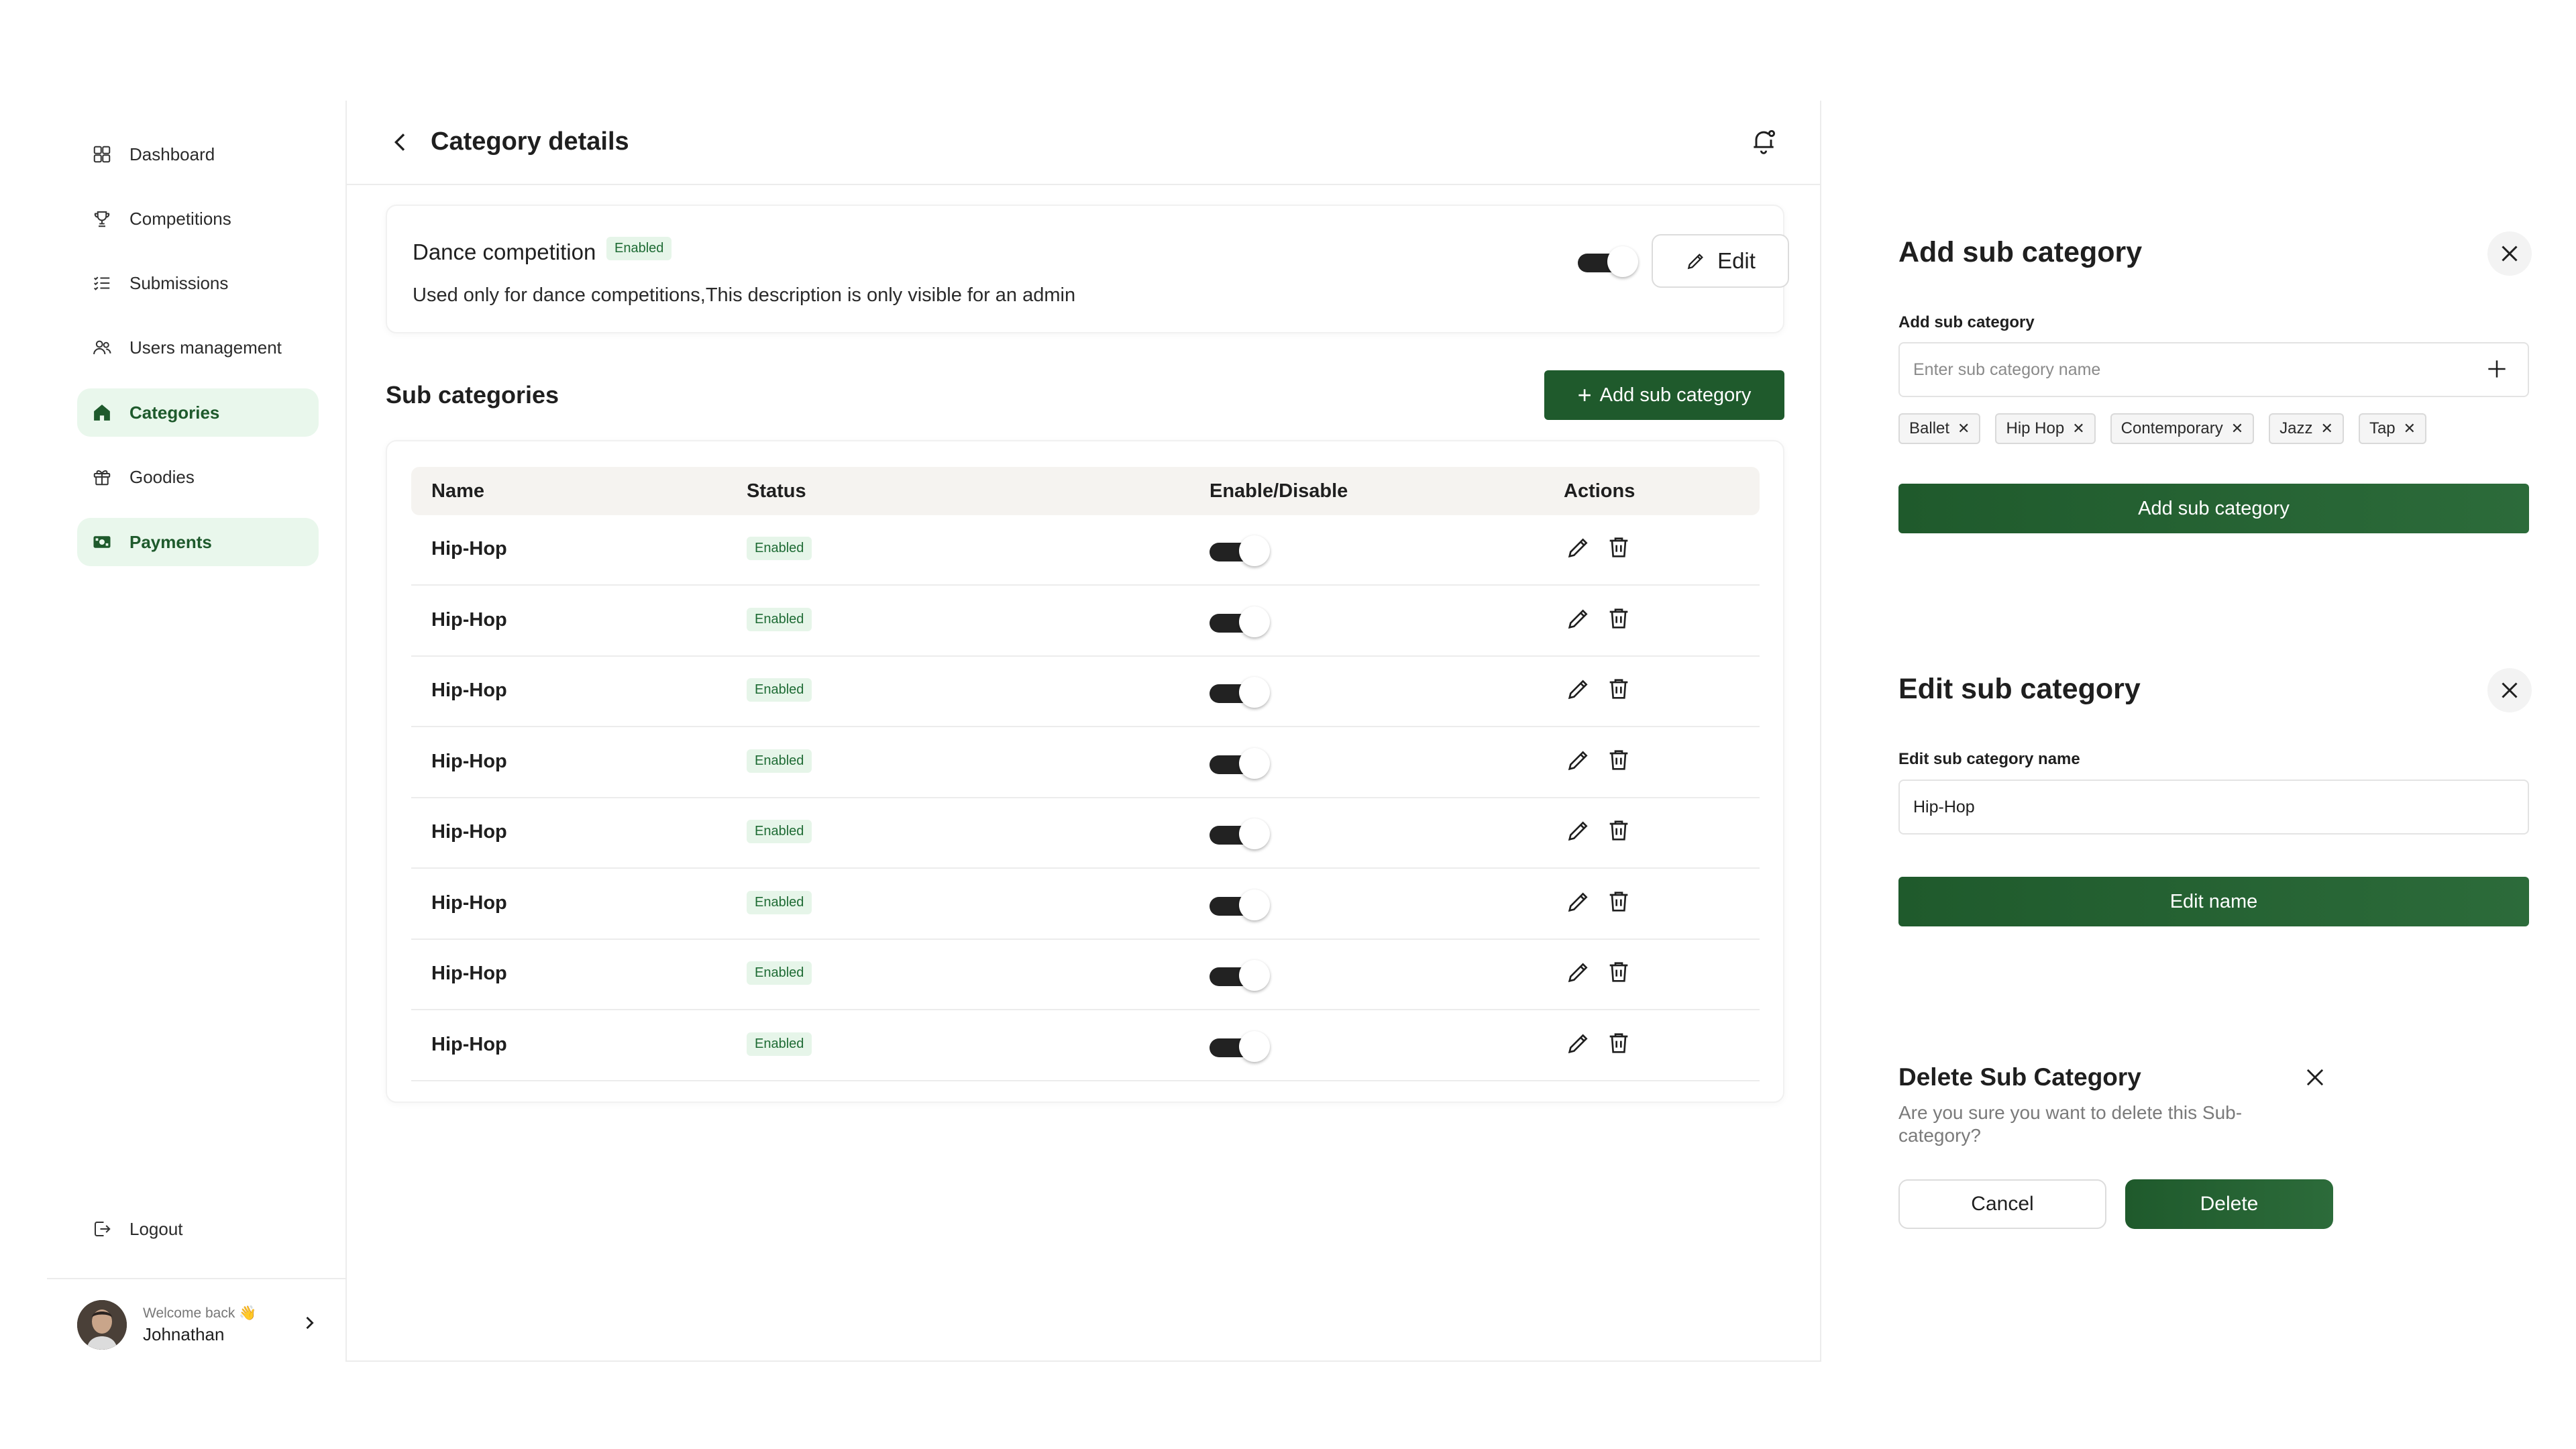  What do you see at coordinates (179, 282) in the screenshot?
I see `sidebar-item-label: Submissions` at bounding box center [179, 282].